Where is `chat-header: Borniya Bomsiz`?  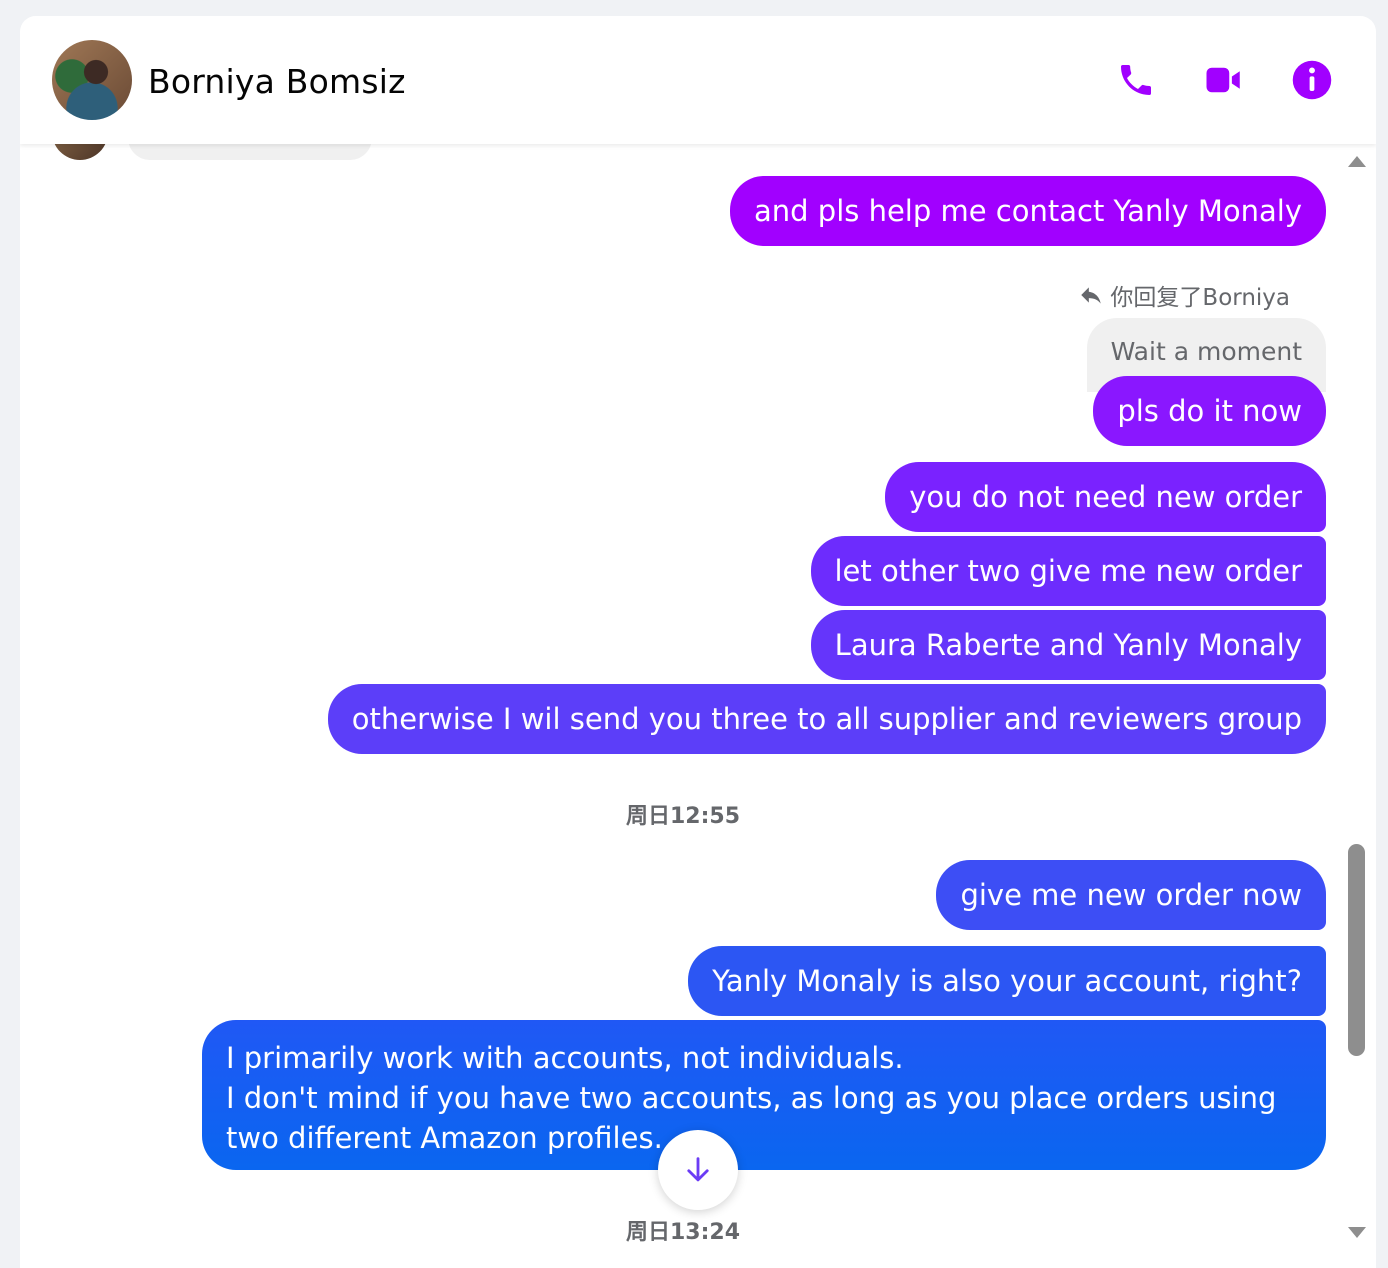 chat-header: Borniya Bomsiz is located at coordinates (698, 80).